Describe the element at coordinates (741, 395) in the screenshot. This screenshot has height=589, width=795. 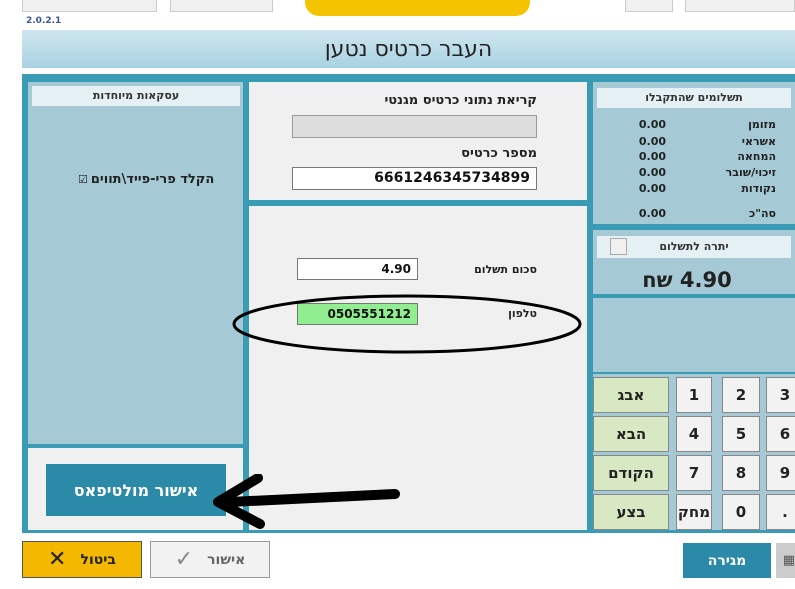
I see `key-2: 2` at that location.